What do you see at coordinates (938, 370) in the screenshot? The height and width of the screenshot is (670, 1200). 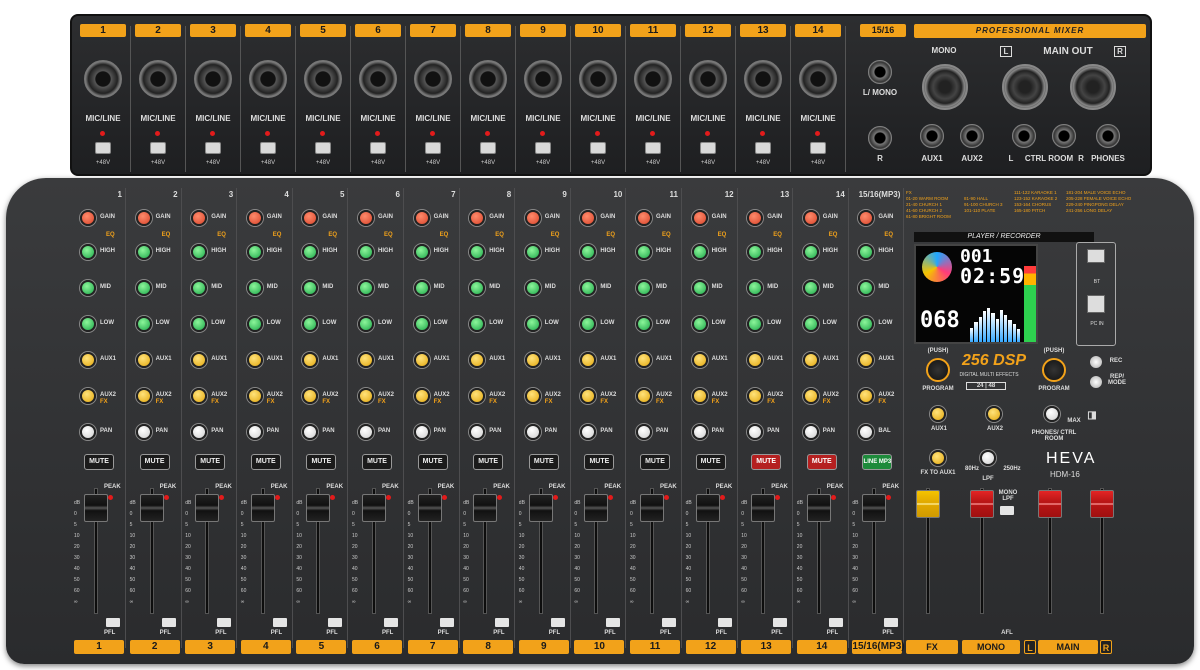 I see `player-program-knob` at bounding box center [938, 370].